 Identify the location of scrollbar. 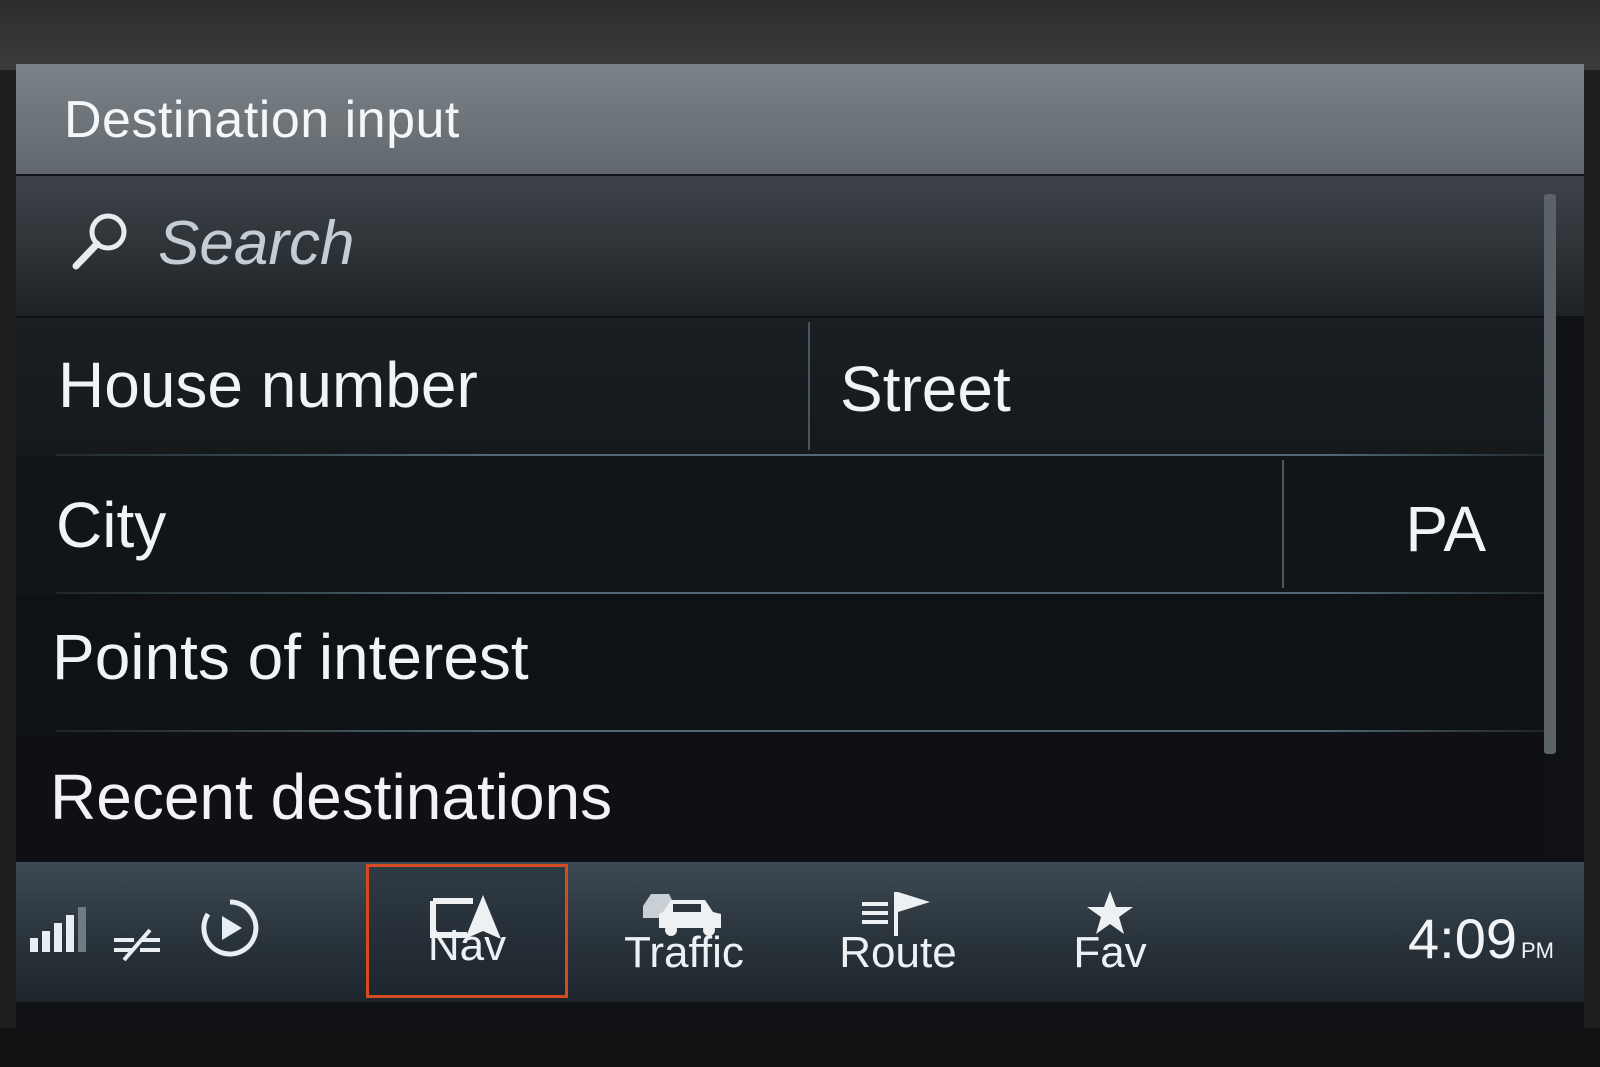
(1550, 474).